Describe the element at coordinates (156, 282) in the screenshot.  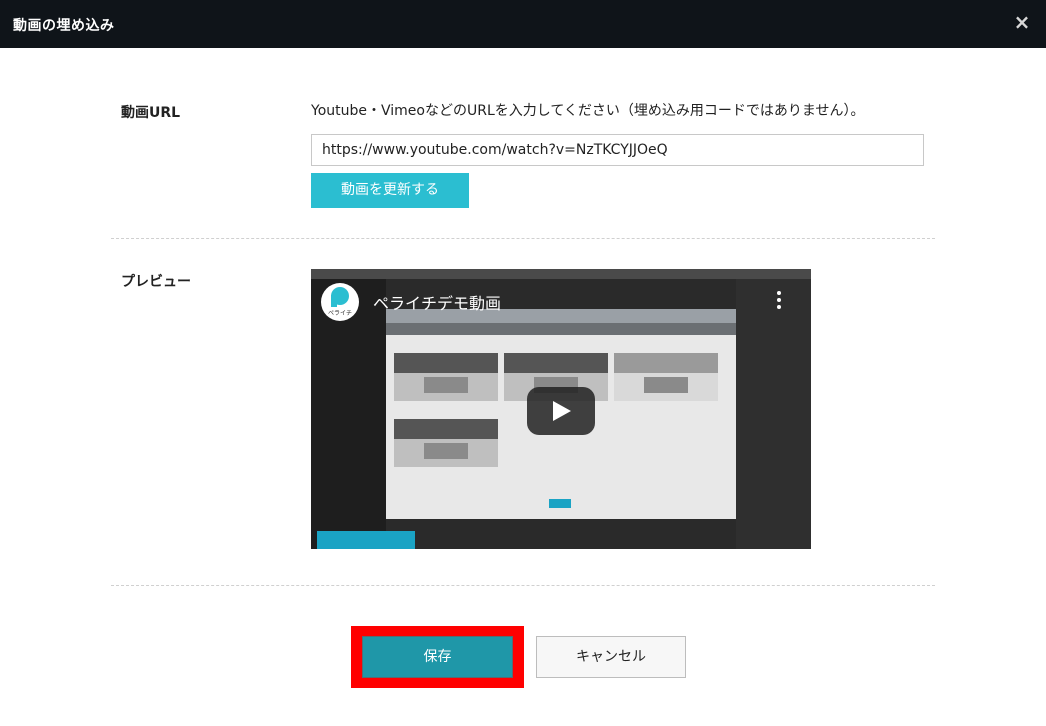
I see `preview-label: プレビュー` at that location.